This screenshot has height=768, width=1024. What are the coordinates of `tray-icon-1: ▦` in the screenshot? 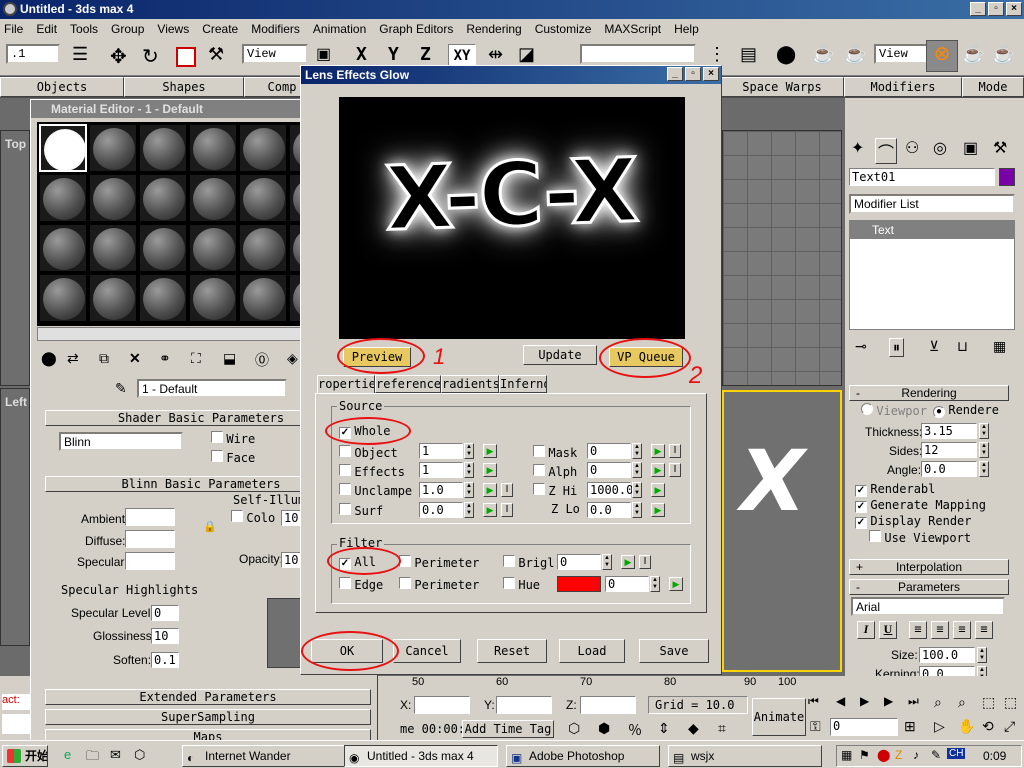 It's located at (846, 755).